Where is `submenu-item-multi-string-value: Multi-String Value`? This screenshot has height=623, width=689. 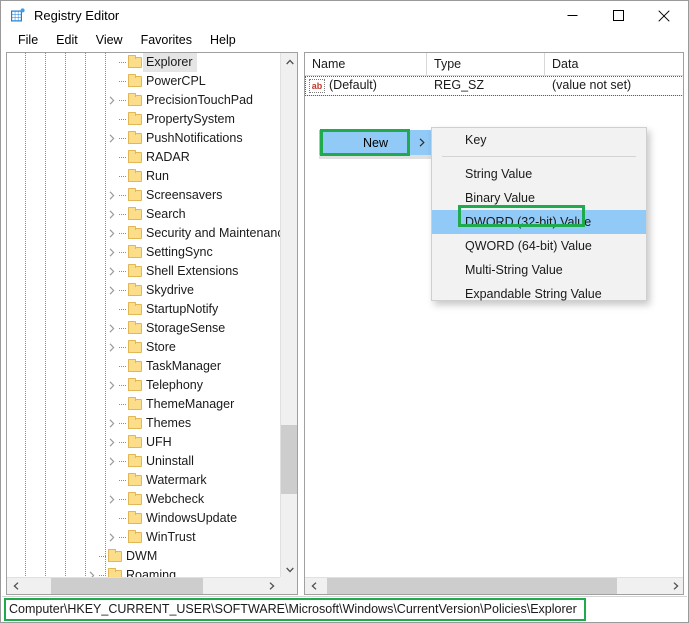 submenu-item-multi-string-value: Multi-String Value is located at coordinates (539, 270).